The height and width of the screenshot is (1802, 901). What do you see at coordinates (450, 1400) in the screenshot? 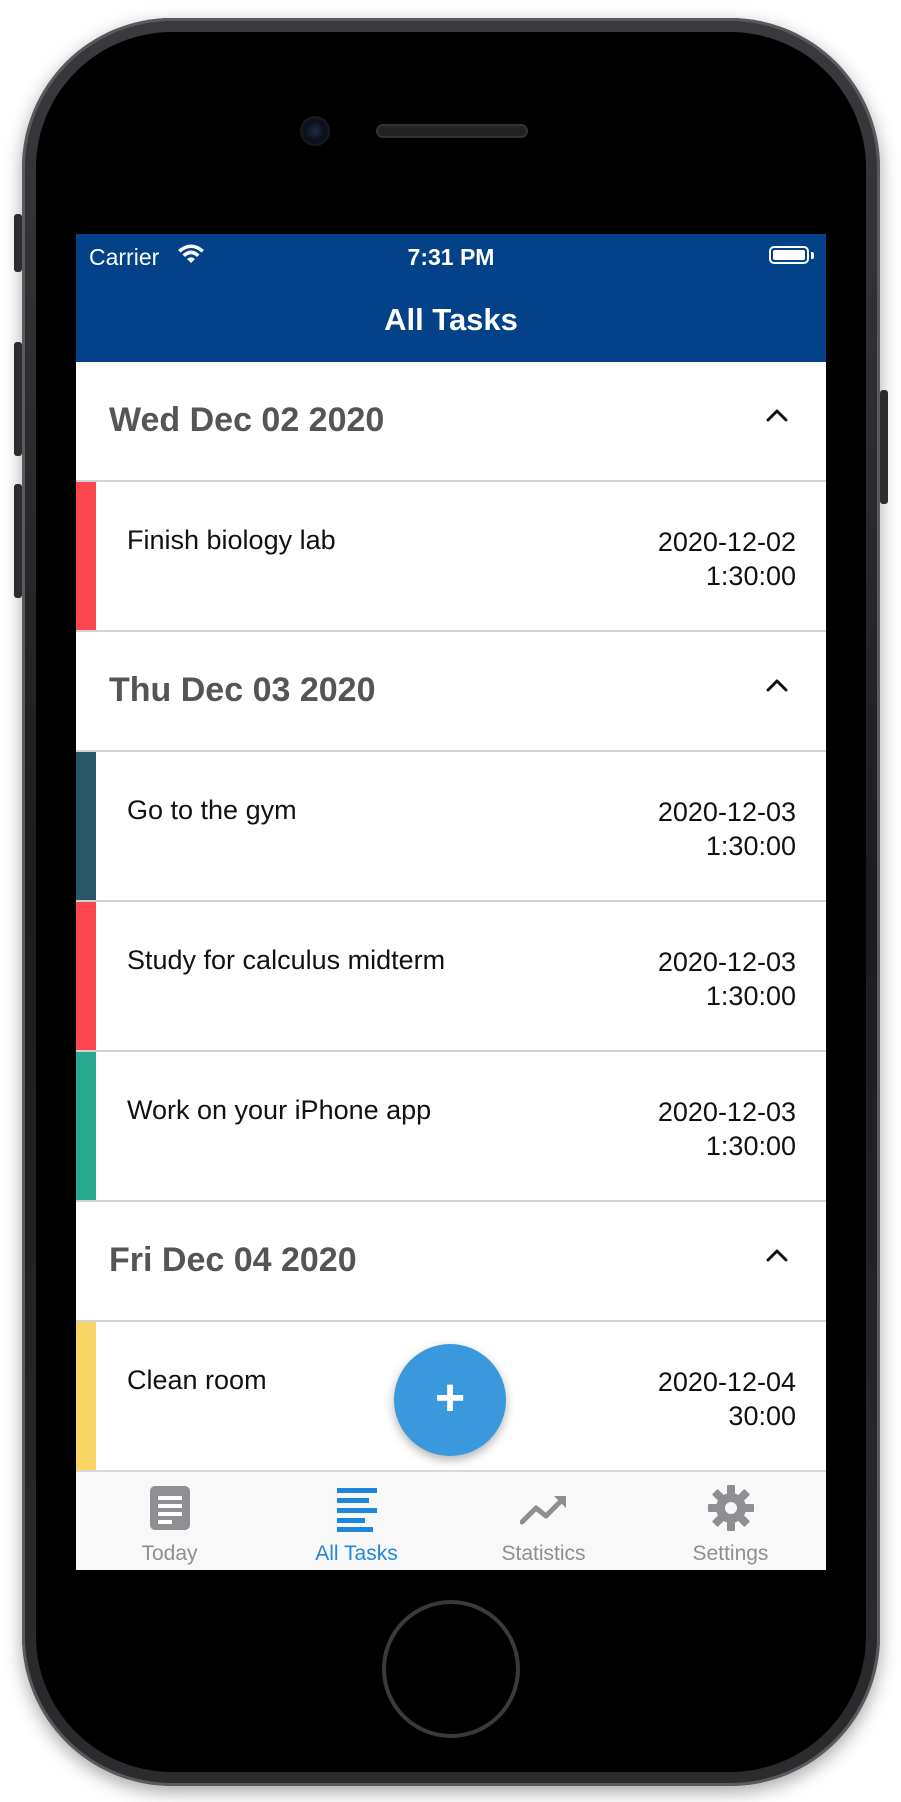
I see `add-task-button: +` at bounding box center [450, 1400].